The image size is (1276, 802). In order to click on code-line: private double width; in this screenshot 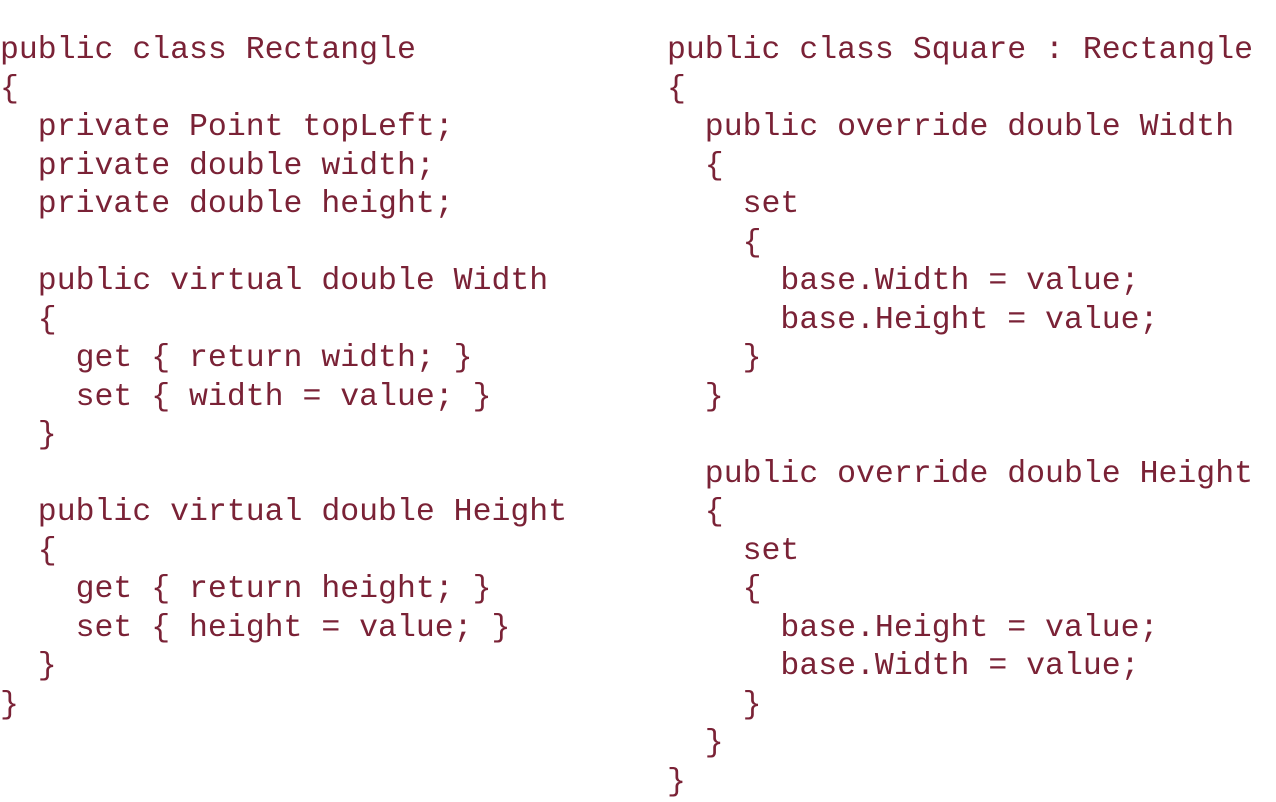, I will do `click(283, 167)`.